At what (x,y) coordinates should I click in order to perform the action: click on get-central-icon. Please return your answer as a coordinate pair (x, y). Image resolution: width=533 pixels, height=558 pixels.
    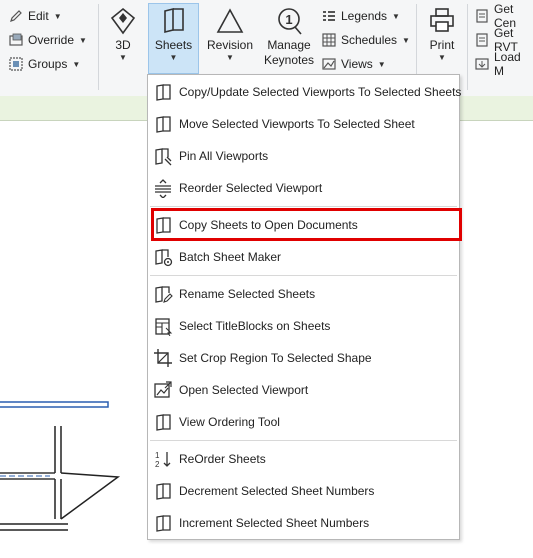
    Looking at the image, I should click on (482, 16).